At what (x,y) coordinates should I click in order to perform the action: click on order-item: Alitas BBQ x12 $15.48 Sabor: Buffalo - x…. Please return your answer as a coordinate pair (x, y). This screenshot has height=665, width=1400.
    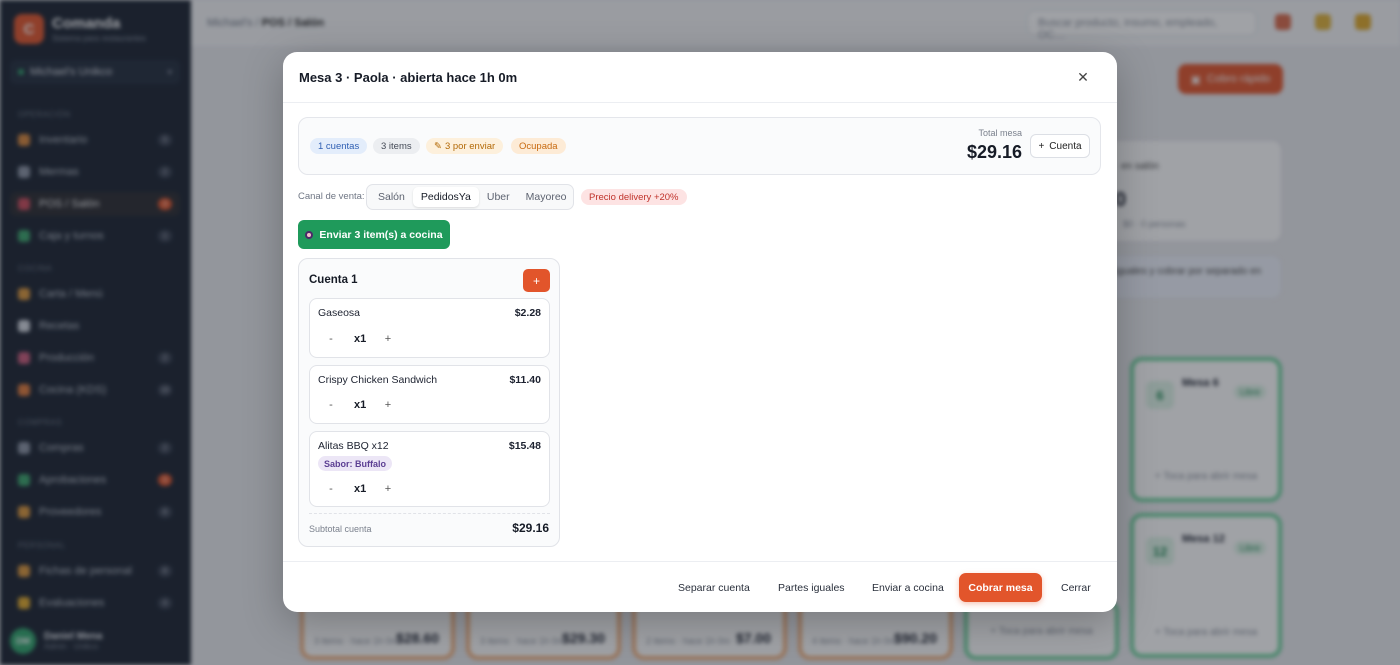
    Looking at the image, I should click on (429, 469).